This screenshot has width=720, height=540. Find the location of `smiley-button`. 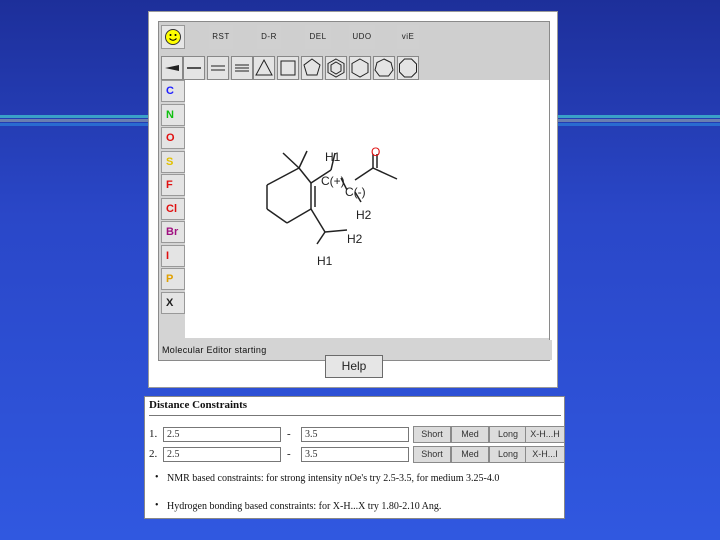

smiley-button is located at coordinates (173, 37).